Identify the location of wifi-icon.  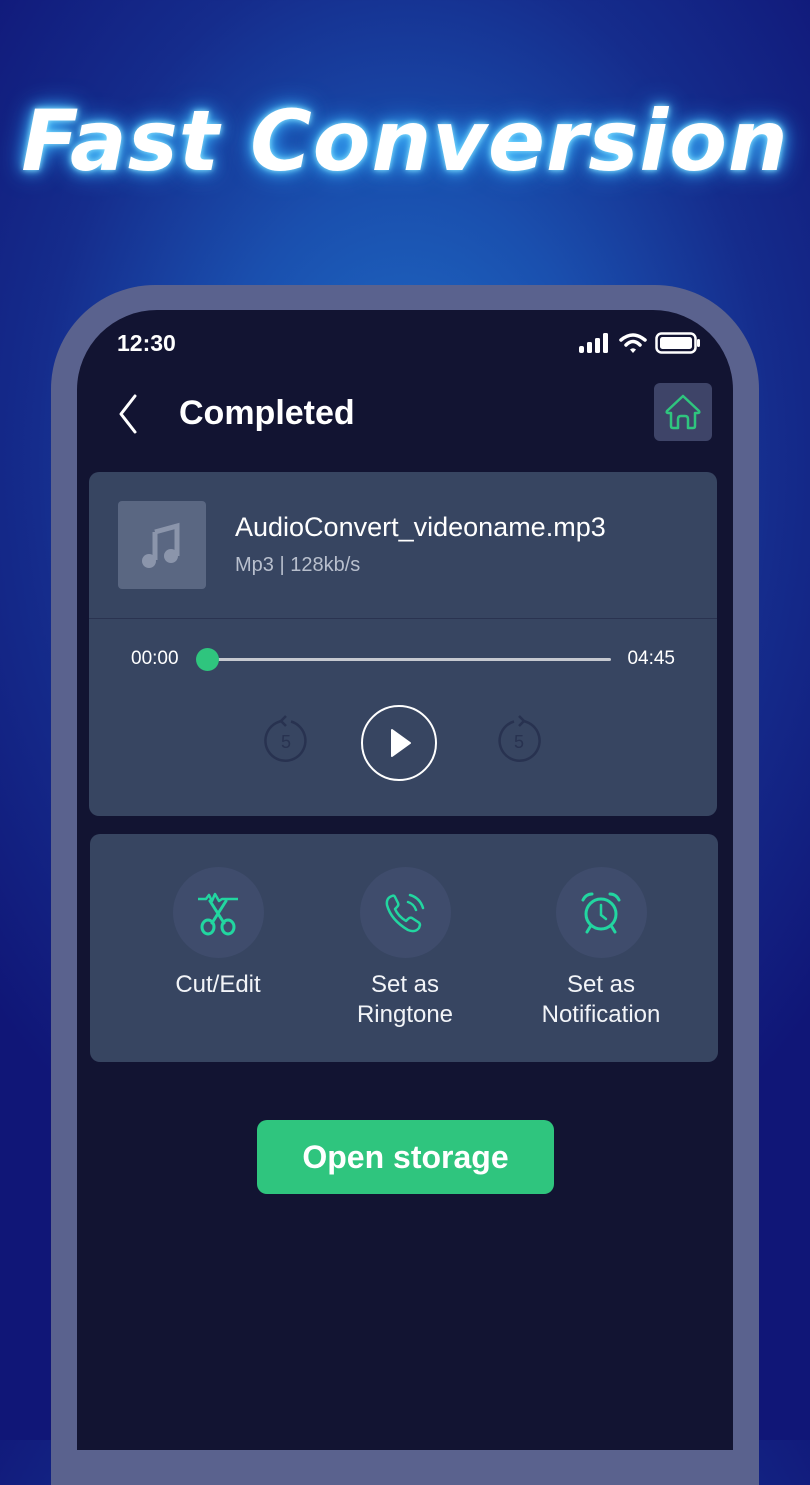
(633, 343).